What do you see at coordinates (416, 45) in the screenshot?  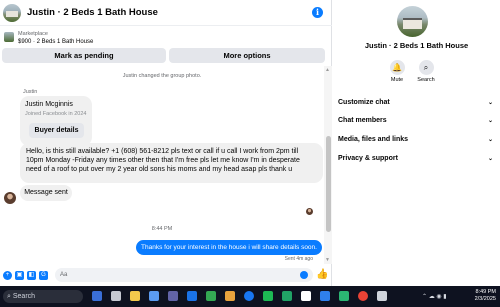 I see `panel-title: Justin · 2 Beds 1 Bath House` at bounding box center [416, 45].